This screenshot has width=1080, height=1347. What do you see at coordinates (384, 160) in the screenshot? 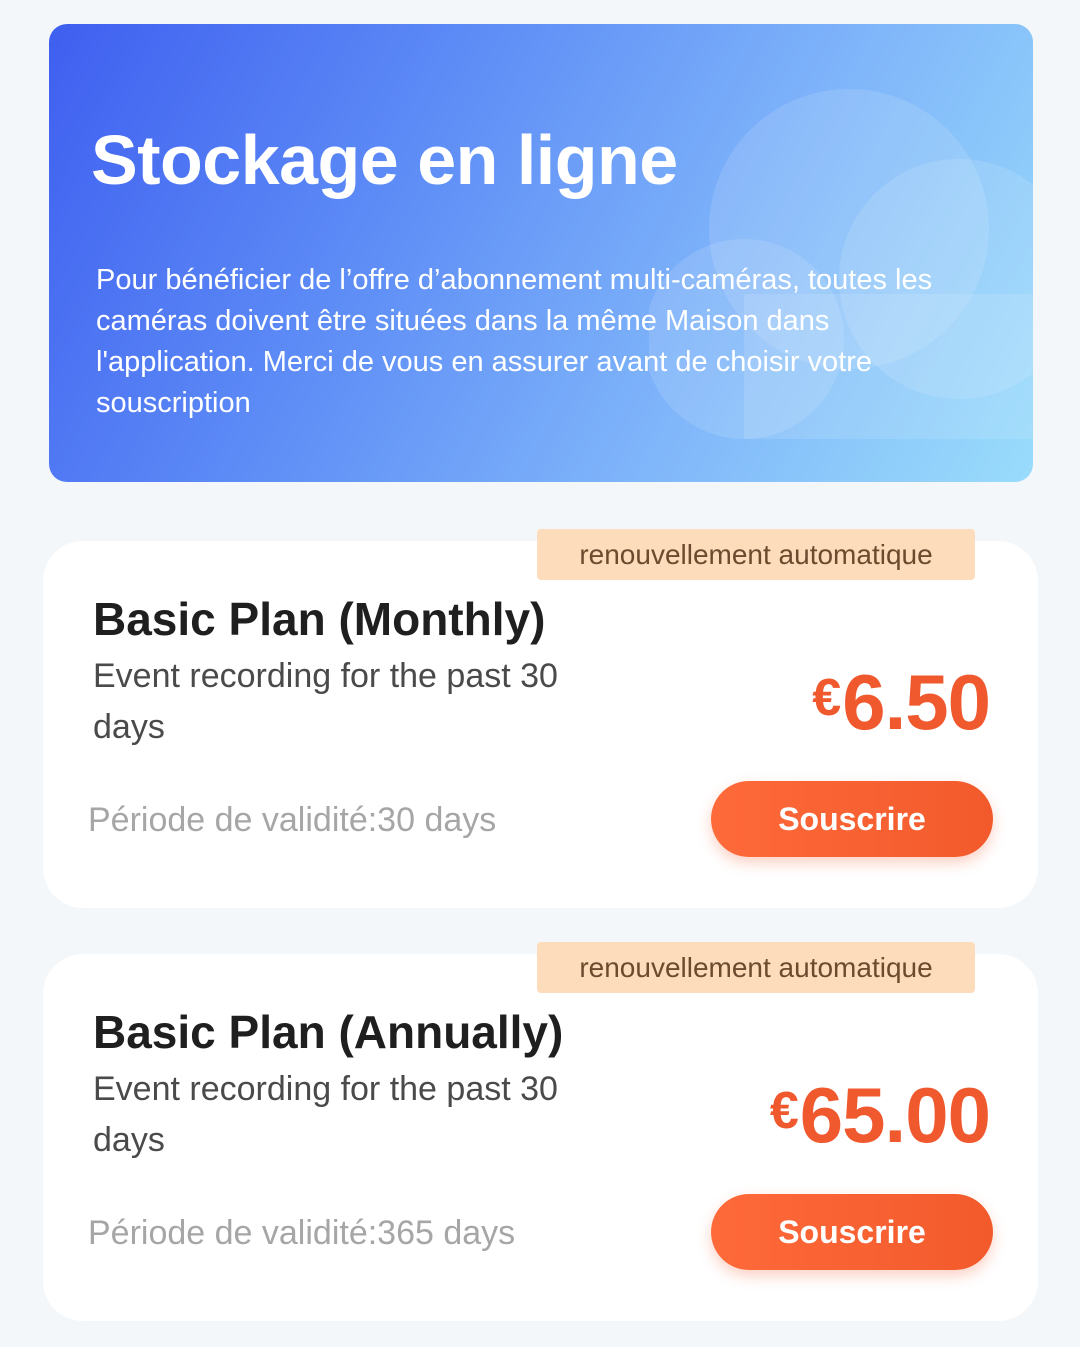
I see `page-title: Stockage en ligne` at bounding box center [384, 160].